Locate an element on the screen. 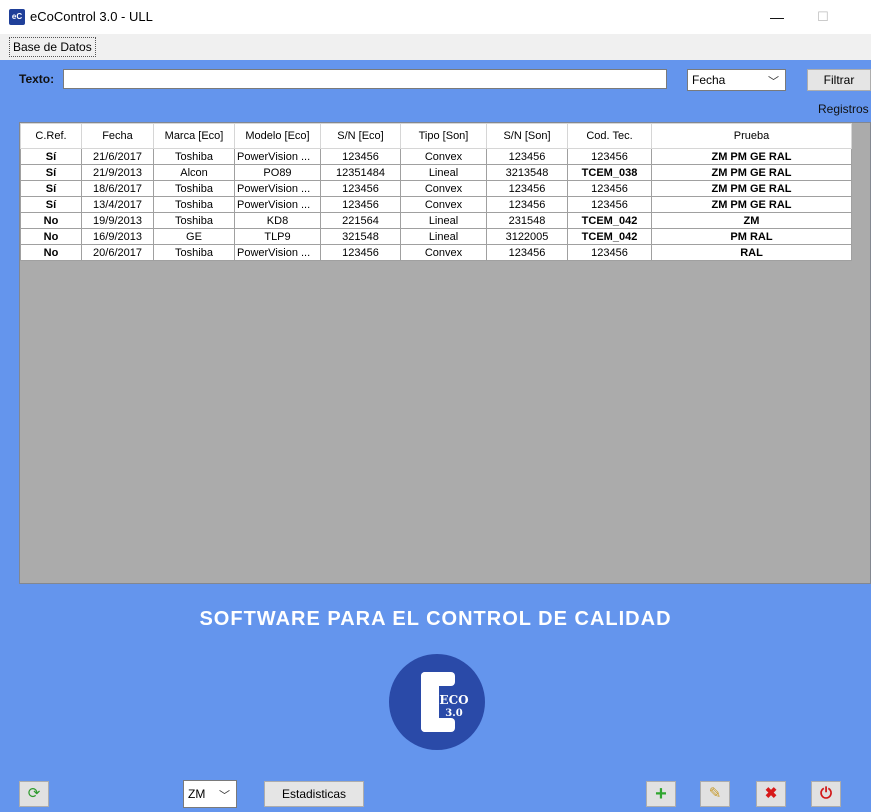 The width and height of the screenshot is (871, 812). delete-button: ✖ is located at coordinates (771, 794).